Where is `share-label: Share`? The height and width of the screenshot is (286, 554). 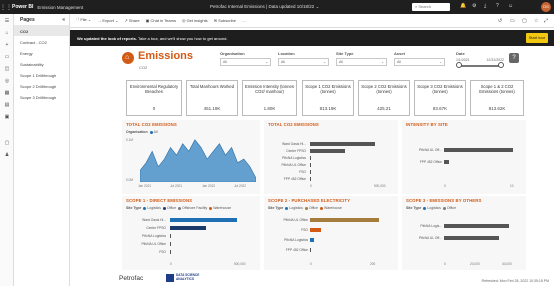
share-label: Share is located at coordinates (134, 20).